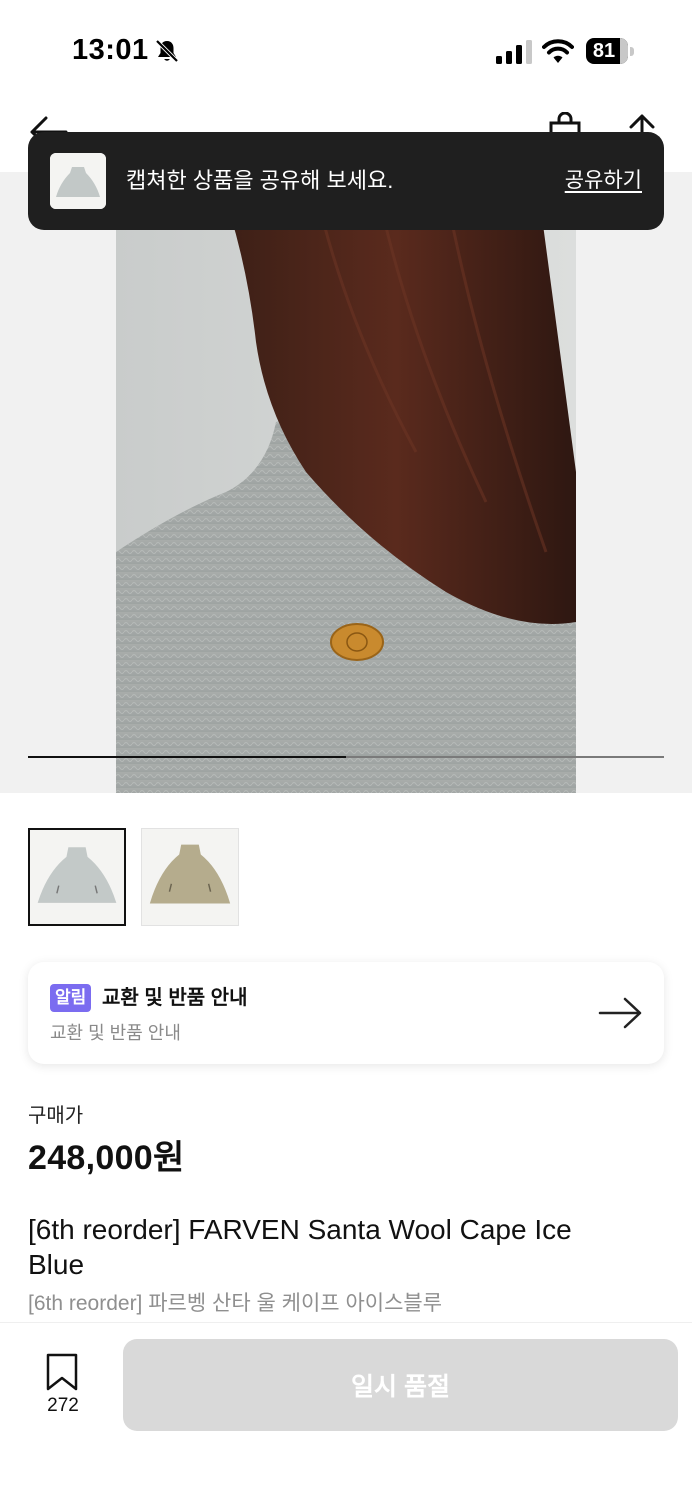 This screenshot has width=692, height=1500. I want to click on battery-indicator: 81, so click(610, 51).